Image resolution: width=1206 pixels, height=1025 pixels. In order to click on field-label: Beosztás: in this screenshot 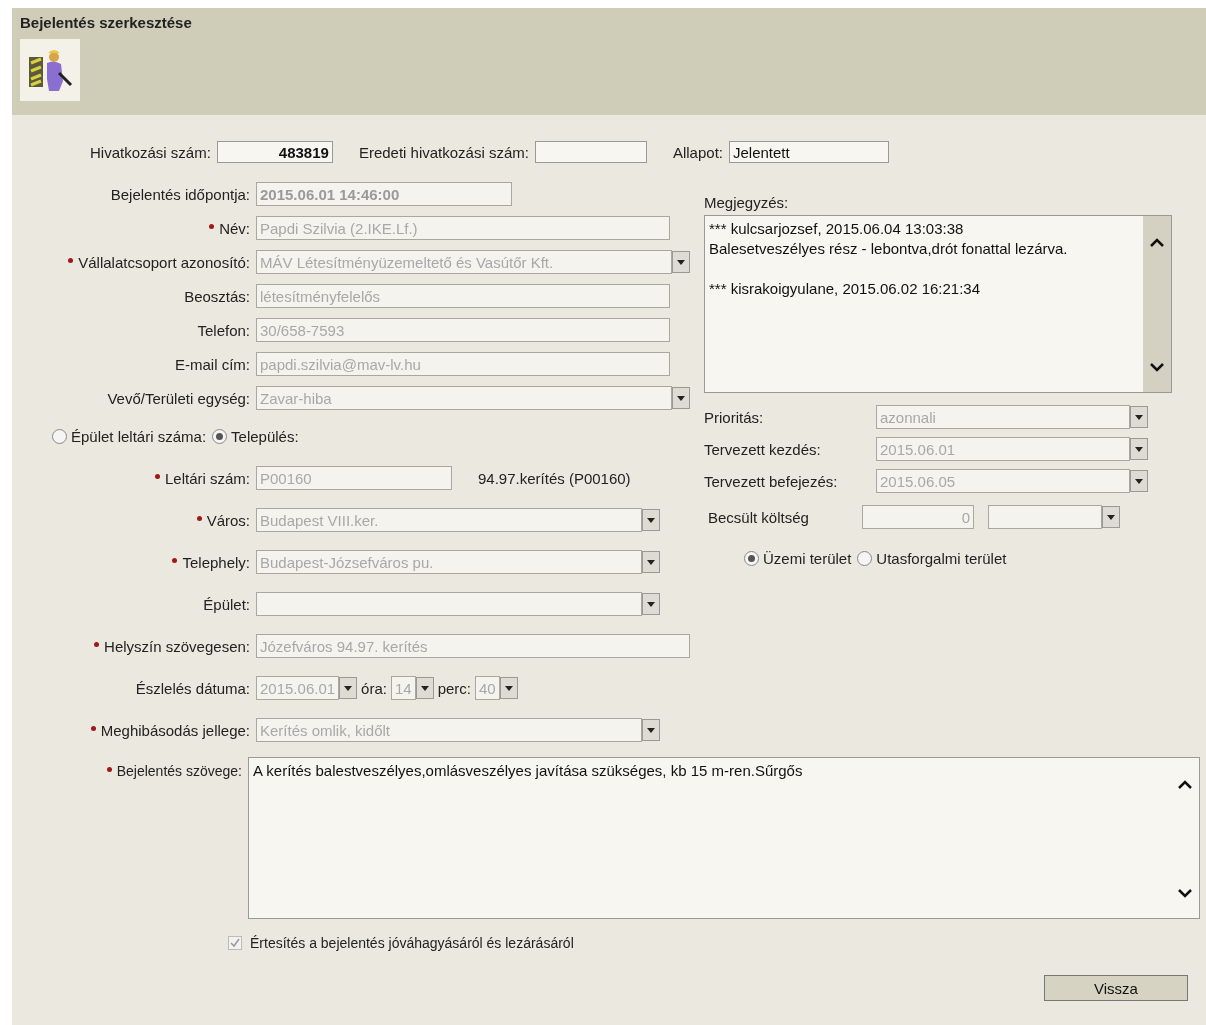, I will do `click(217, 296)`.